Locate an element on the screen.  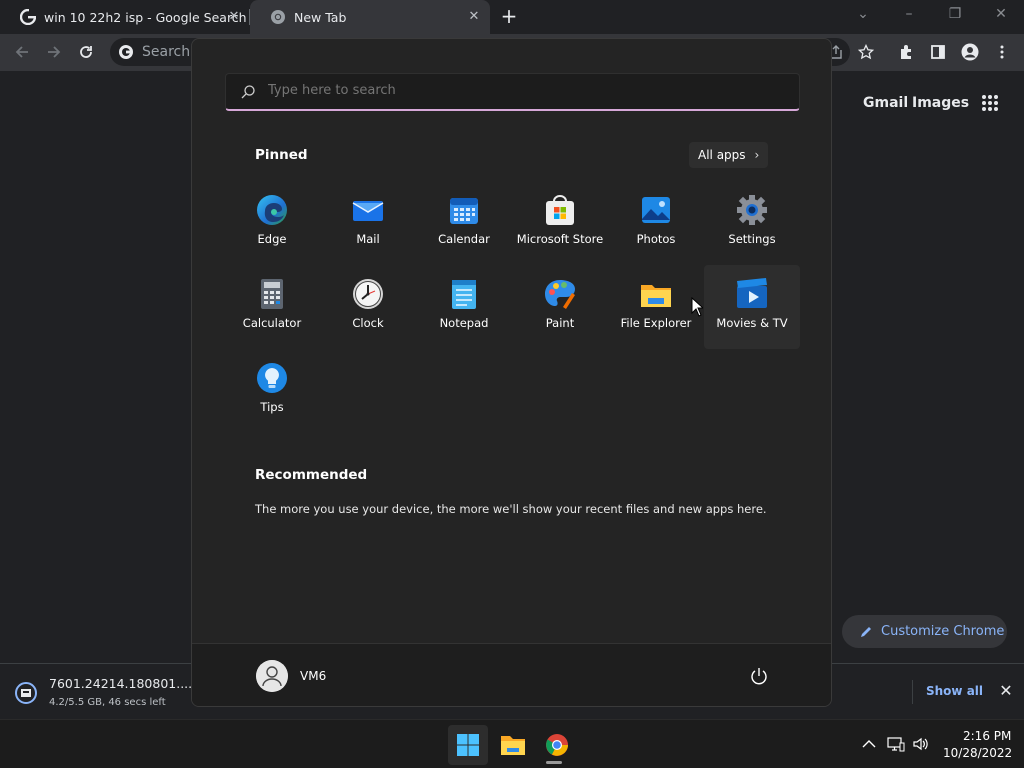
user-name: VM6 is located at coordinates (313, 676).